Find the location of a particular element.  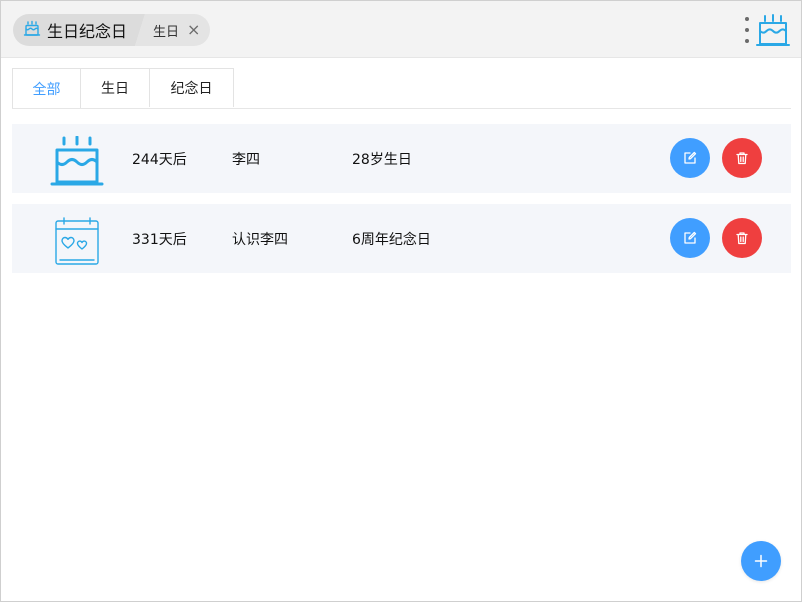

tab-anniversary: 纪念日 is located at coordinates (192, 87).